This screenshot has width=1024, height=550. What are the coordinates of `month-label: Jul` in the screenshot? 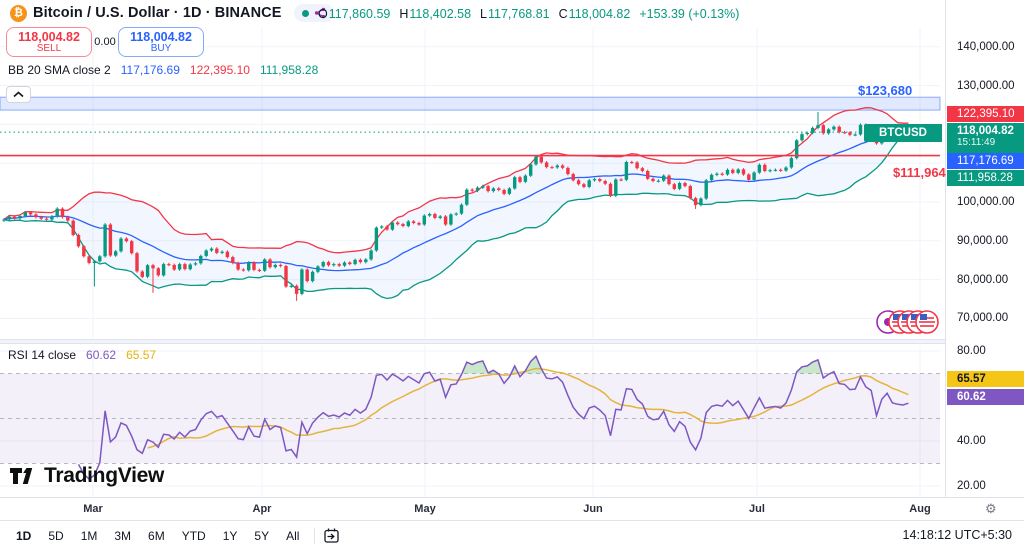 It's located at (757, 509).